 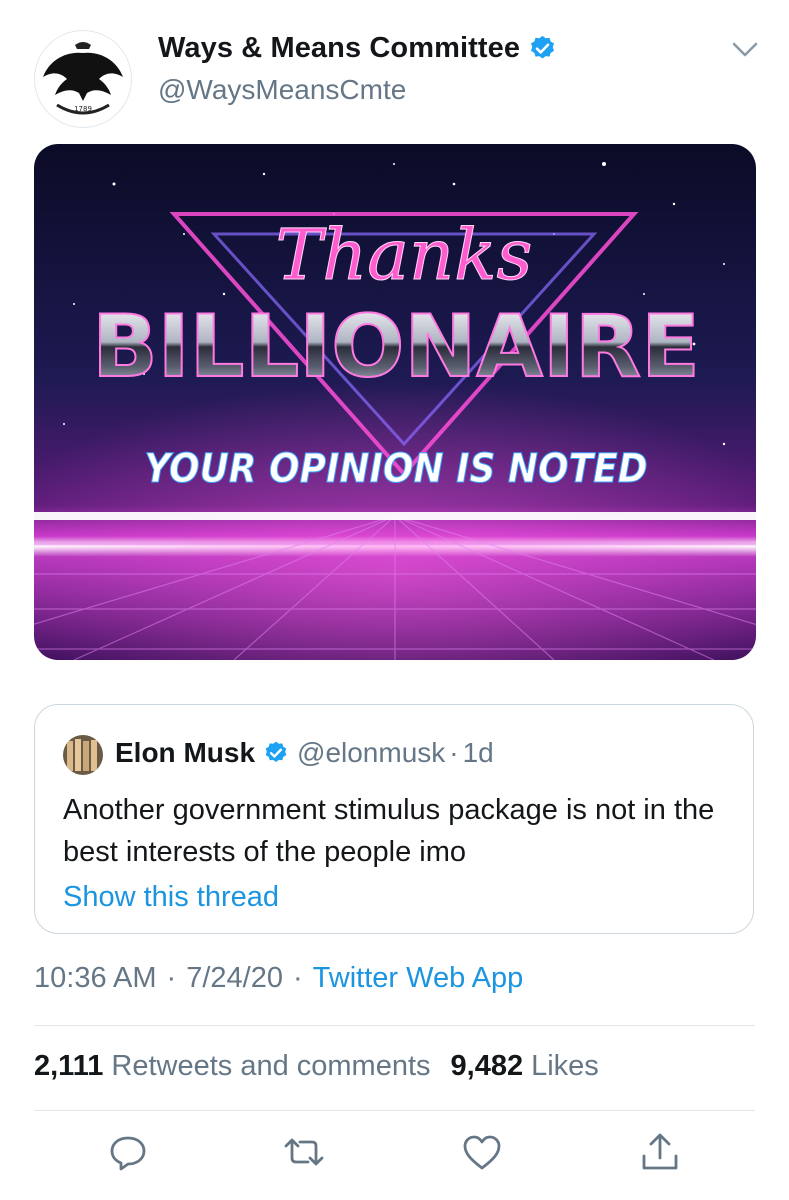 I want to click on author-avatar: 1789, so click(x=83, y=79).